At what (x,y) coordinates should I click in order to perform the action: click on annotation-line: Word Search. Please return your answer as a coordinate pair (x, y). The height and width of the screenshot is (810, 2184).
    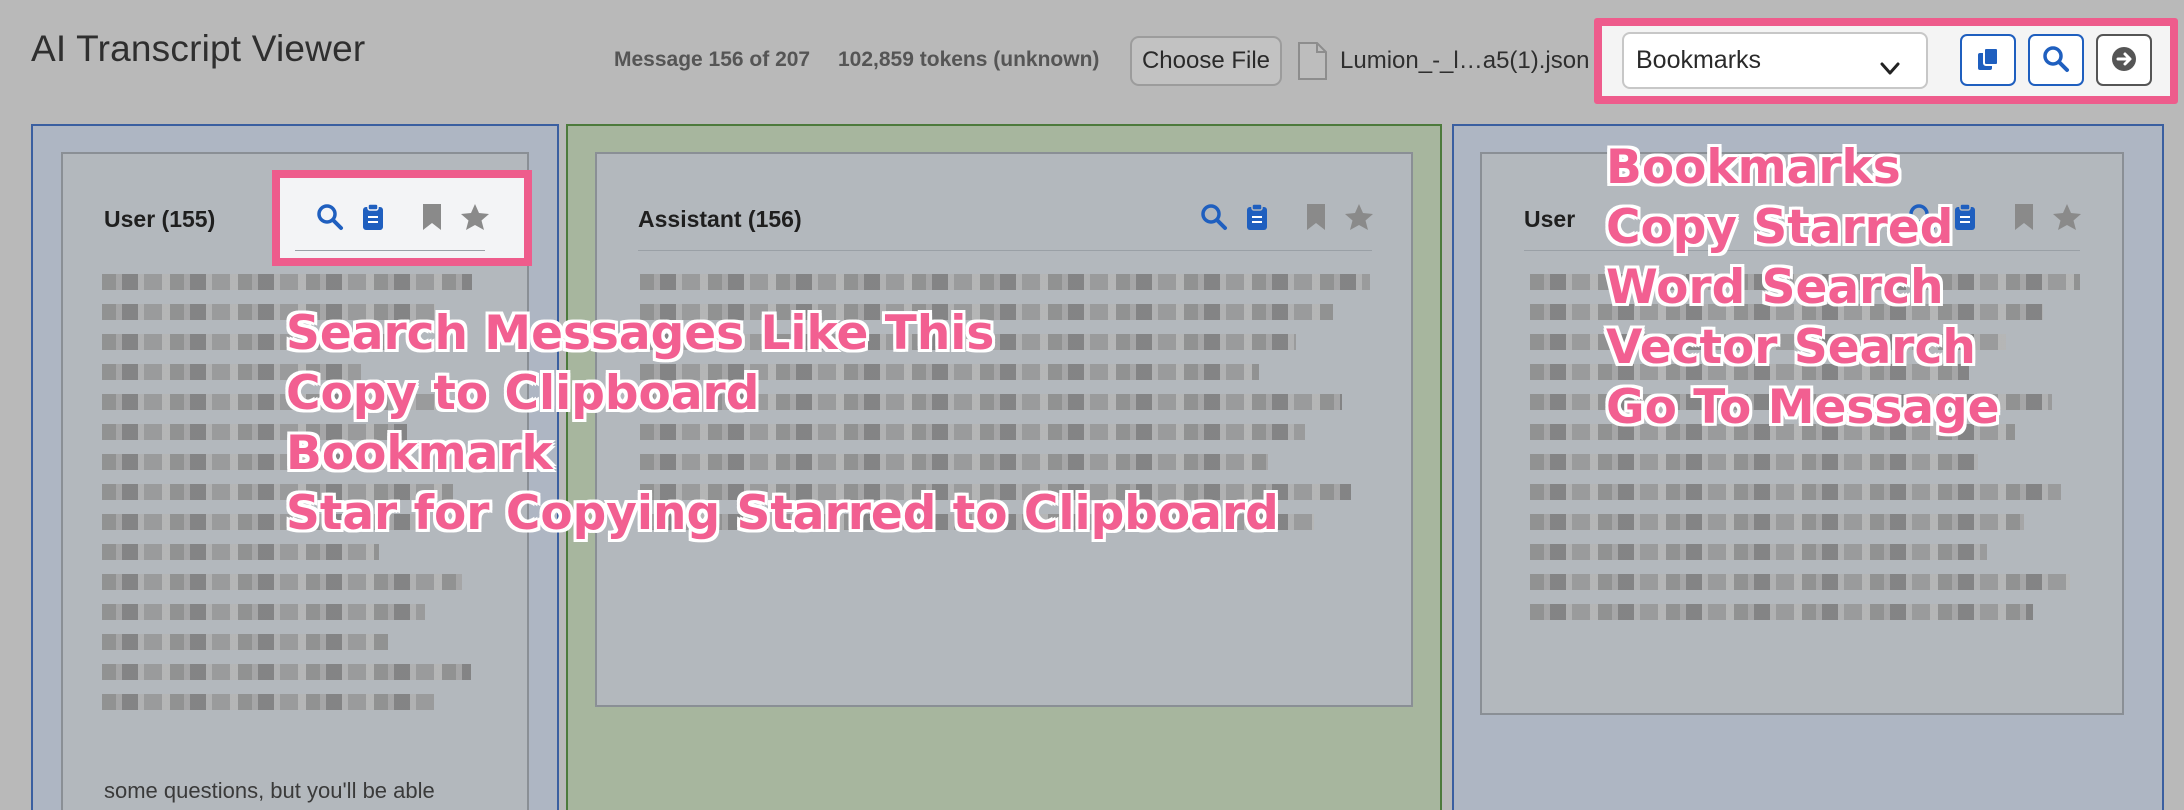
    Looking at the image, I should click on (1775, 287).